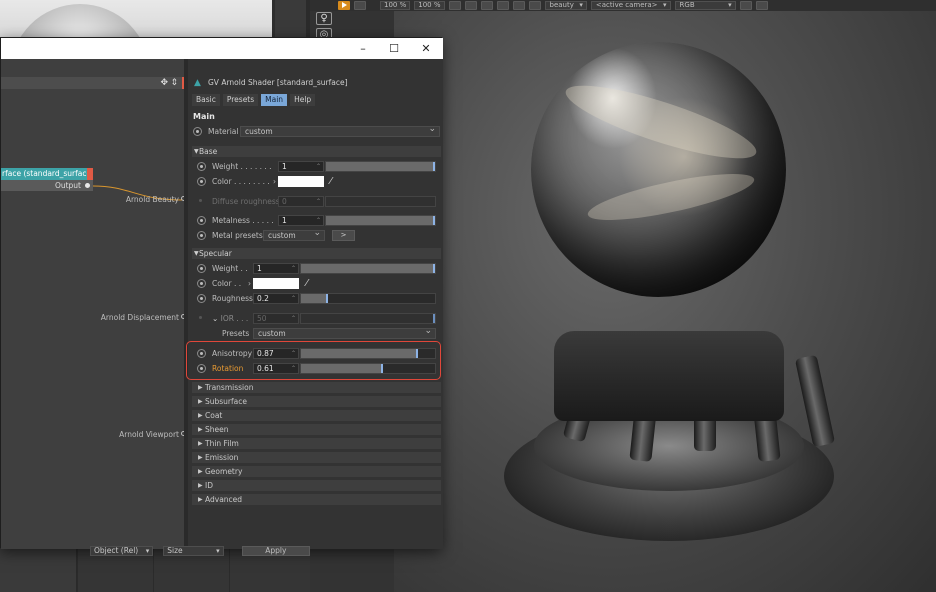  What do you see at coordinates (227, 283) in the screenshot?
I see `specular-color-label: Color . .` at bounding box center [227, 283].